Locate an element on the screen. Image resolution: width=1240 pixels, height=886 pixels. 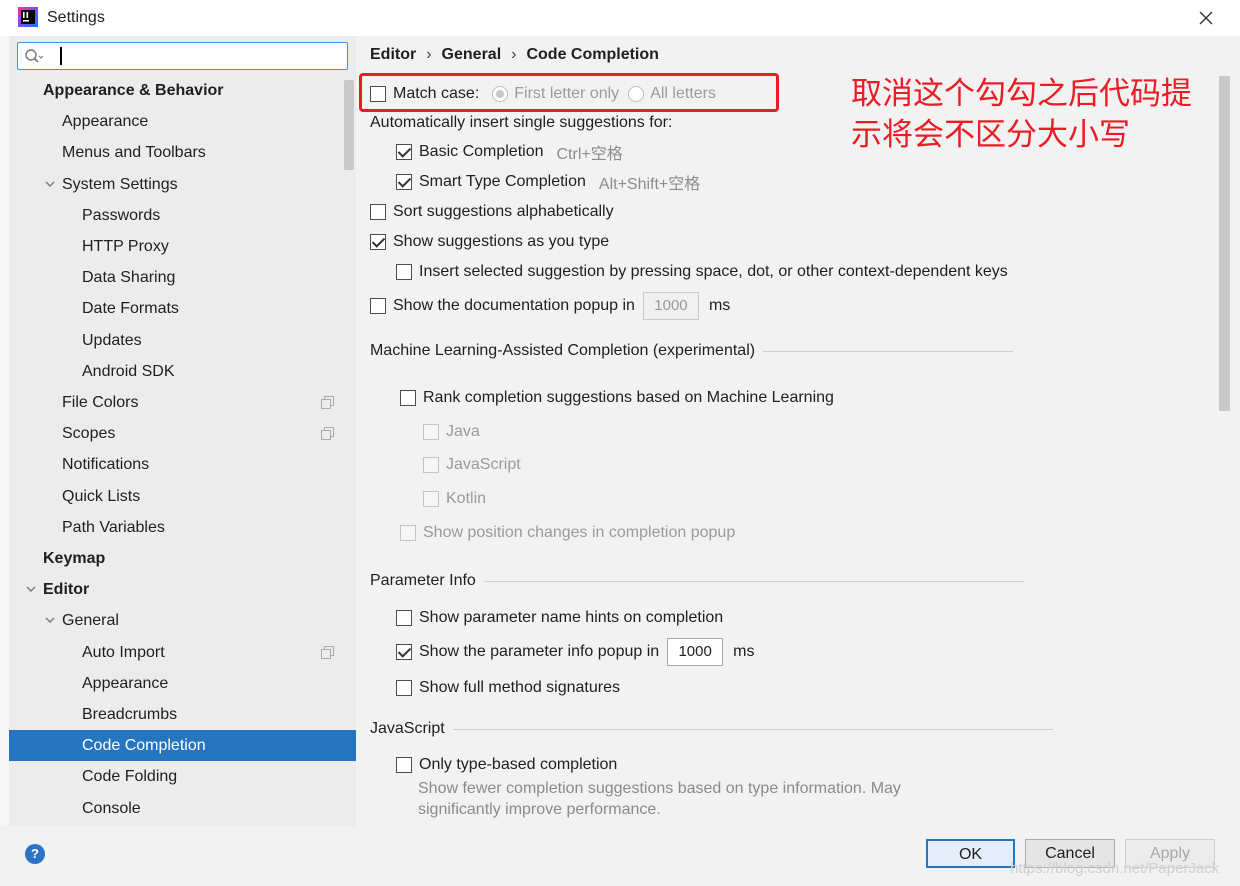
ml-javascript-checkbox is located at coordinates (431, 465).